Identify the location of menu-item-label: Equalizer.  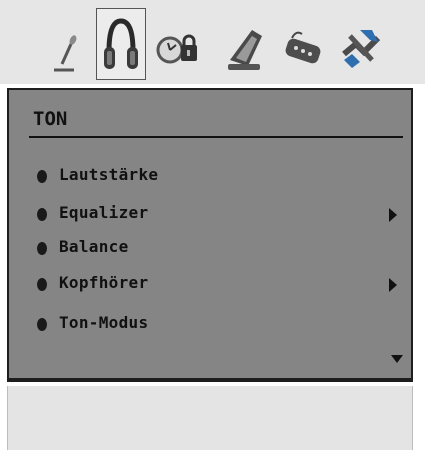
(104, 212).